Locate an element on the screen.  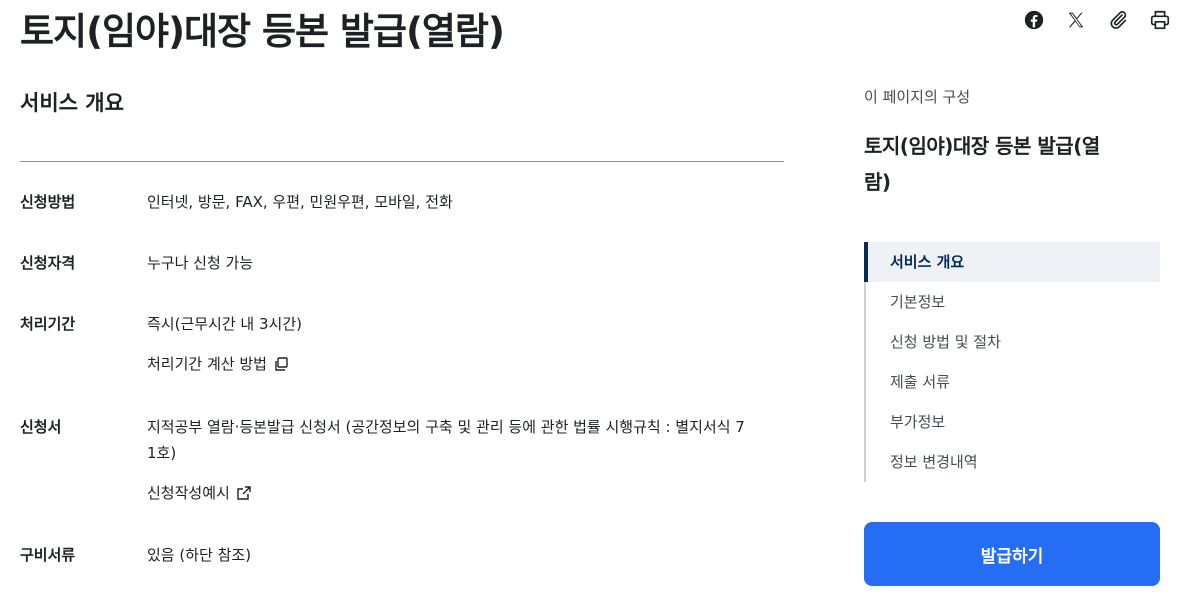
page-title: 토지(임야)대장 등본 발급(열람) is located at coordinates (262, 31).